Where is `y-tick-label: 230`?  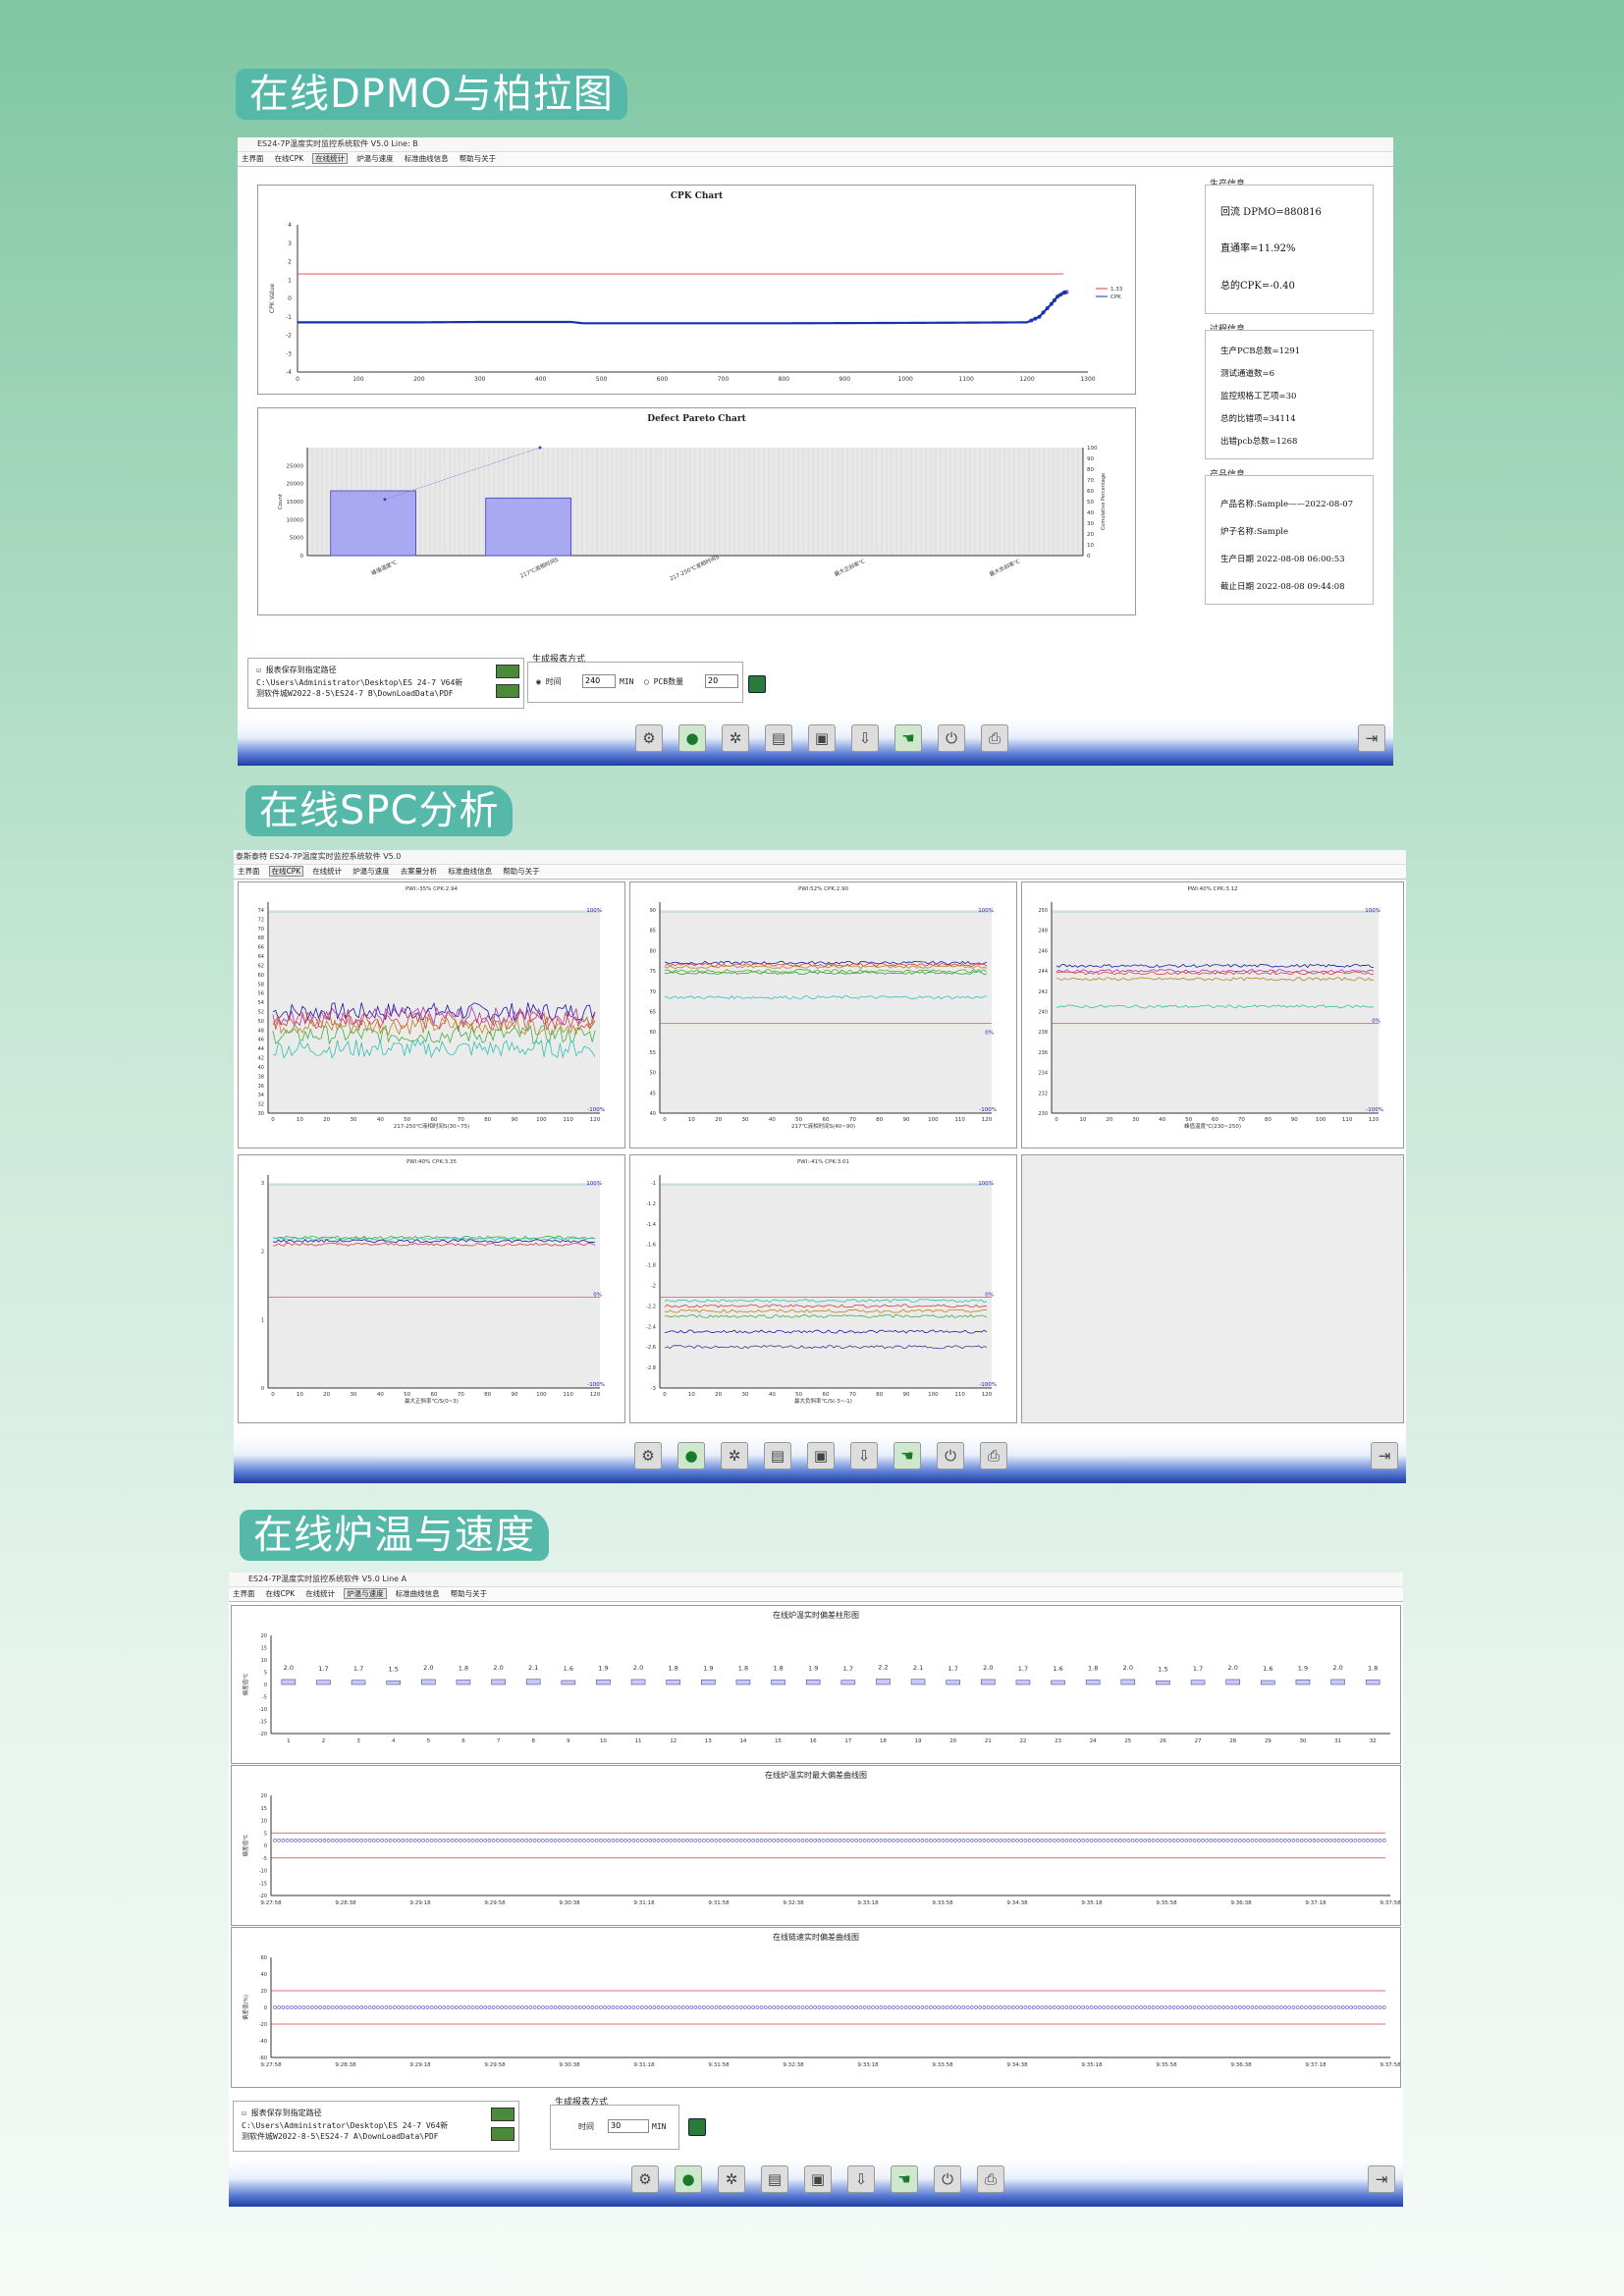 y-tick-label: 230 is located at coordinates (1043, 1114).